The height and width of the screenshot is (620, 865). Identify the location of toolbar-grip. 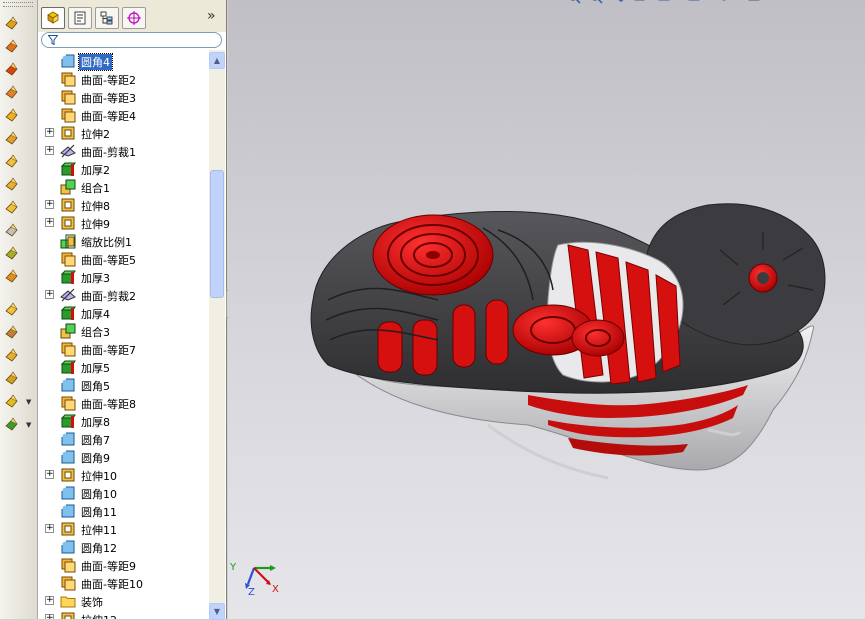
(18, 4).